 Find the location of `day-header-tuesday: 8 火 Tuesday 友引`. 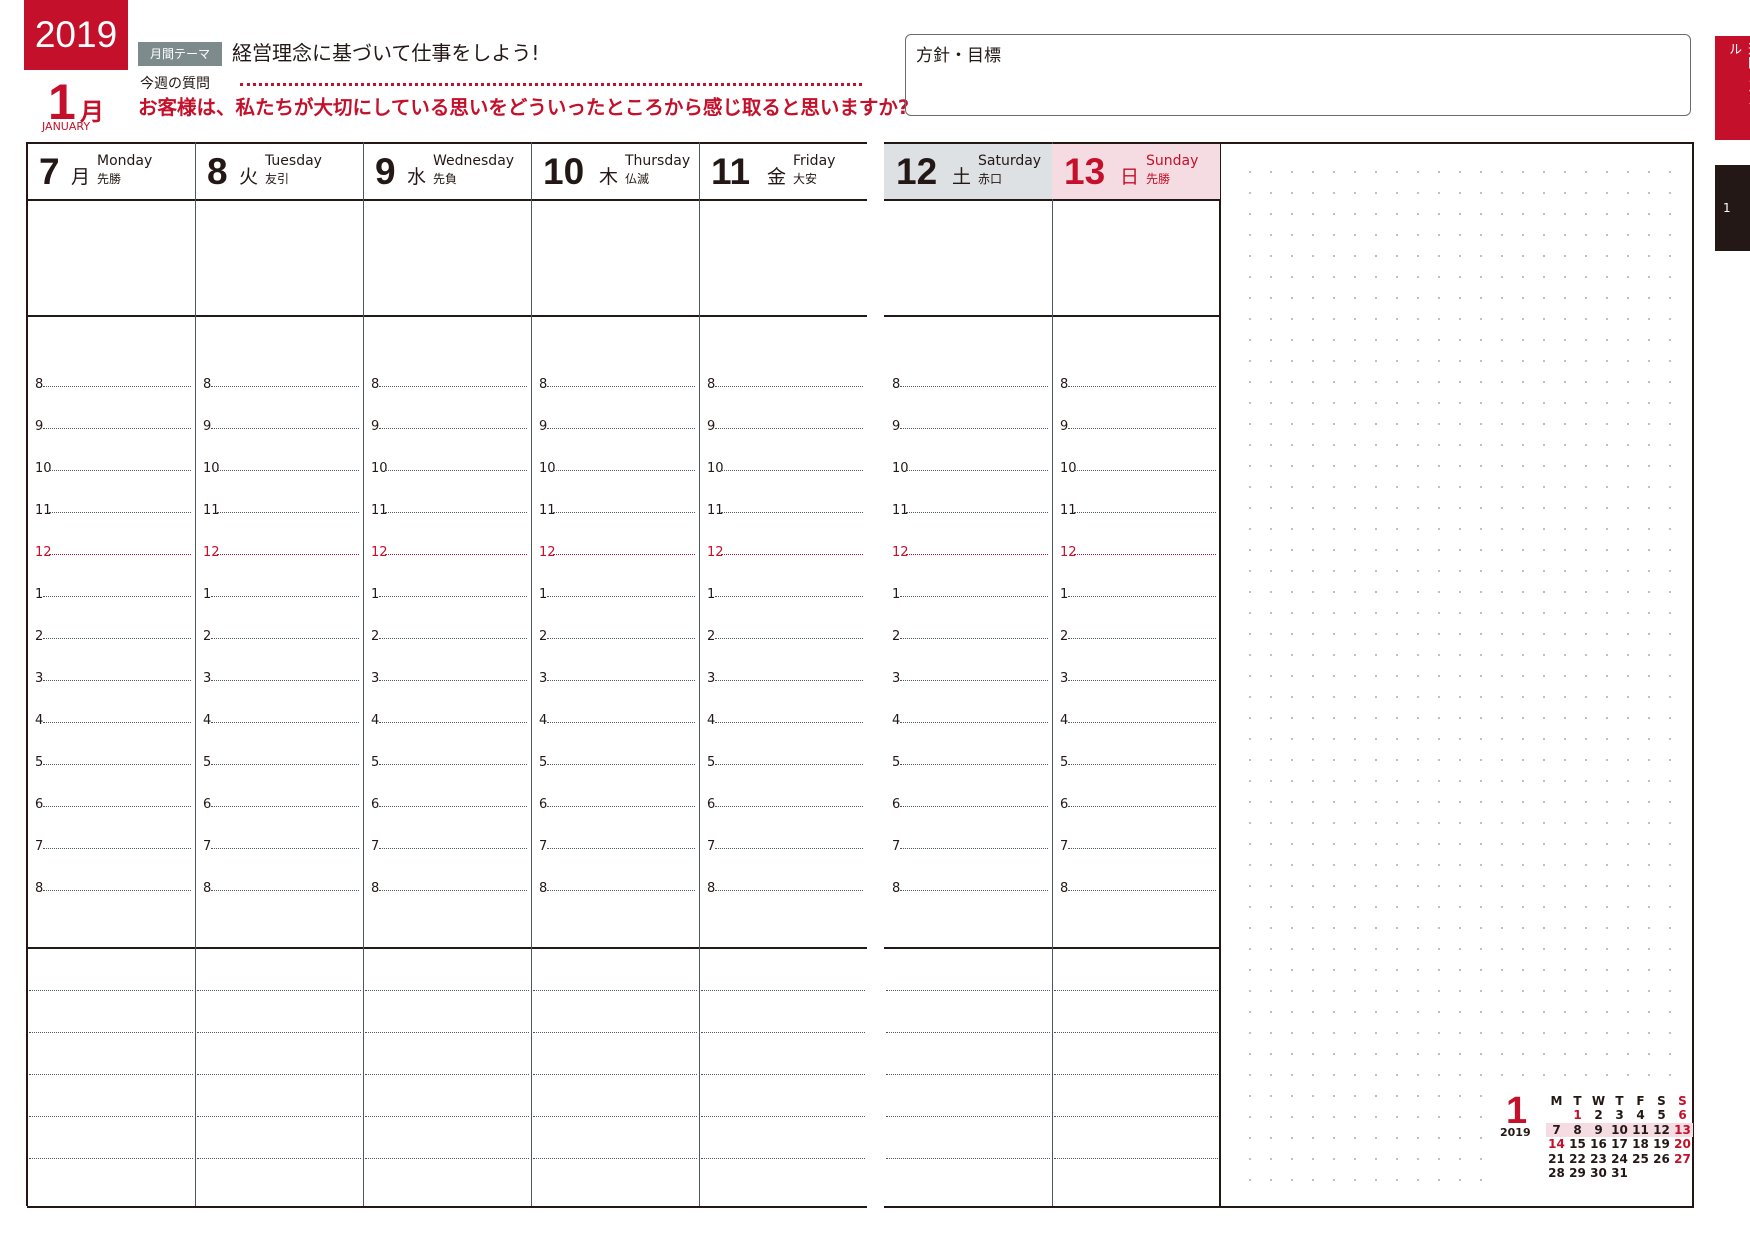

day-header-tuesday: 8 火 Tuesday 友引 is located at coordinates (279, 171).